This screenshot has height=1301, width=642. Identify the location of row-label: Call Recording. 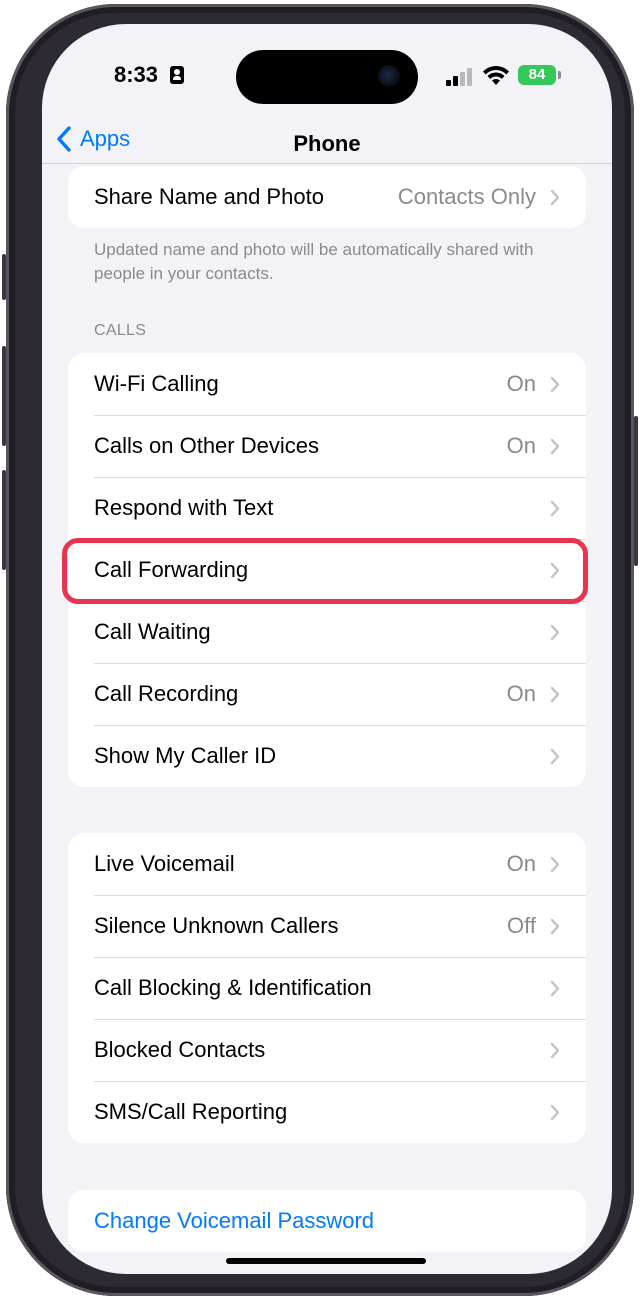
(166, 693).